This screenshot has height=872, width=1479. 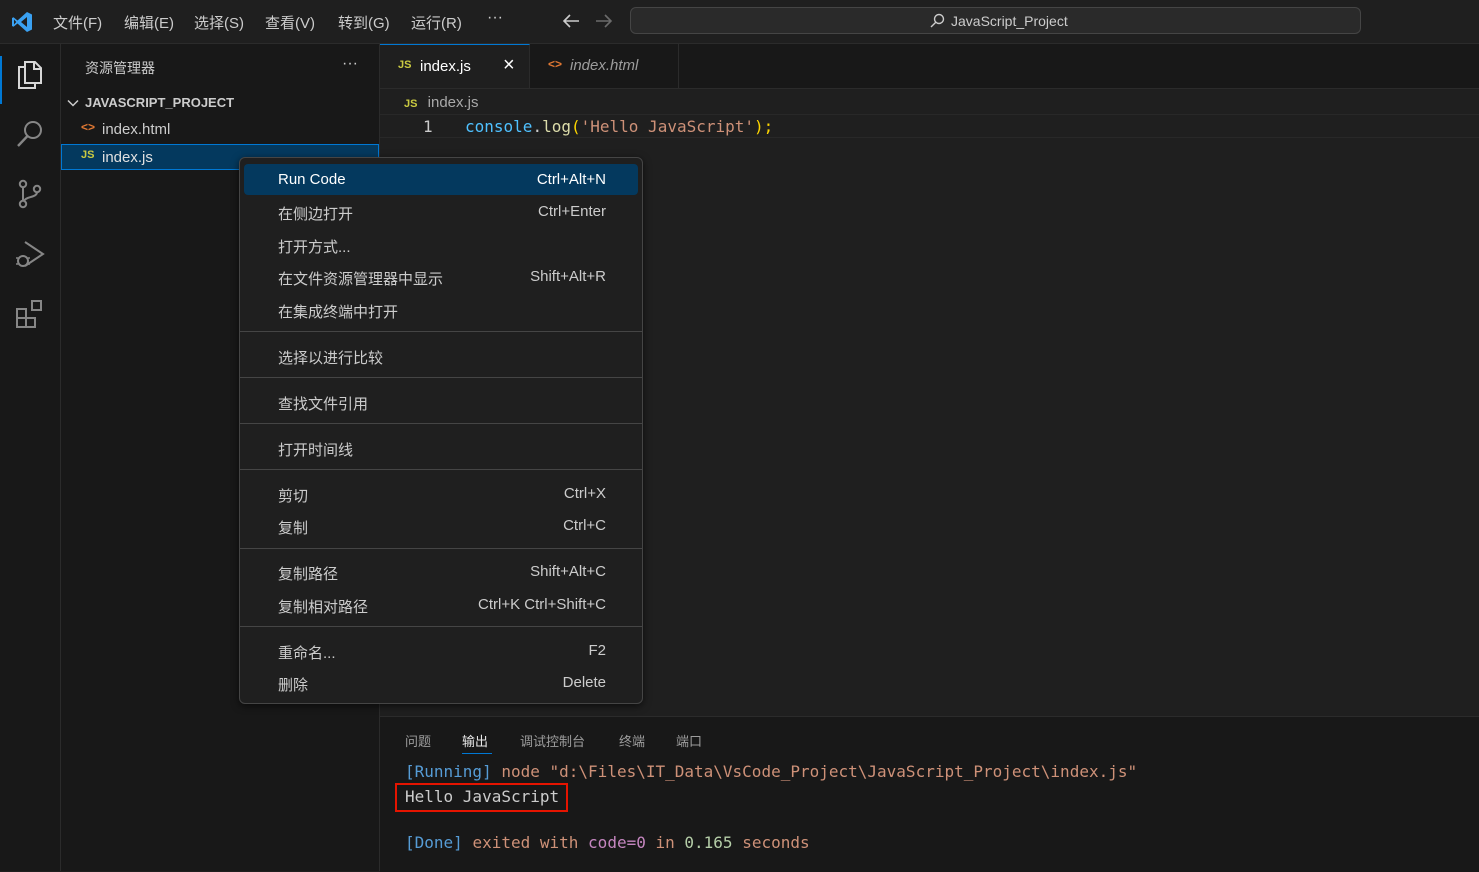 What do you see at coordinates (619, 126) in the screenshot?
I see `code-line: console.log('Hello JavaScript');` at bounding box center [619, 126].